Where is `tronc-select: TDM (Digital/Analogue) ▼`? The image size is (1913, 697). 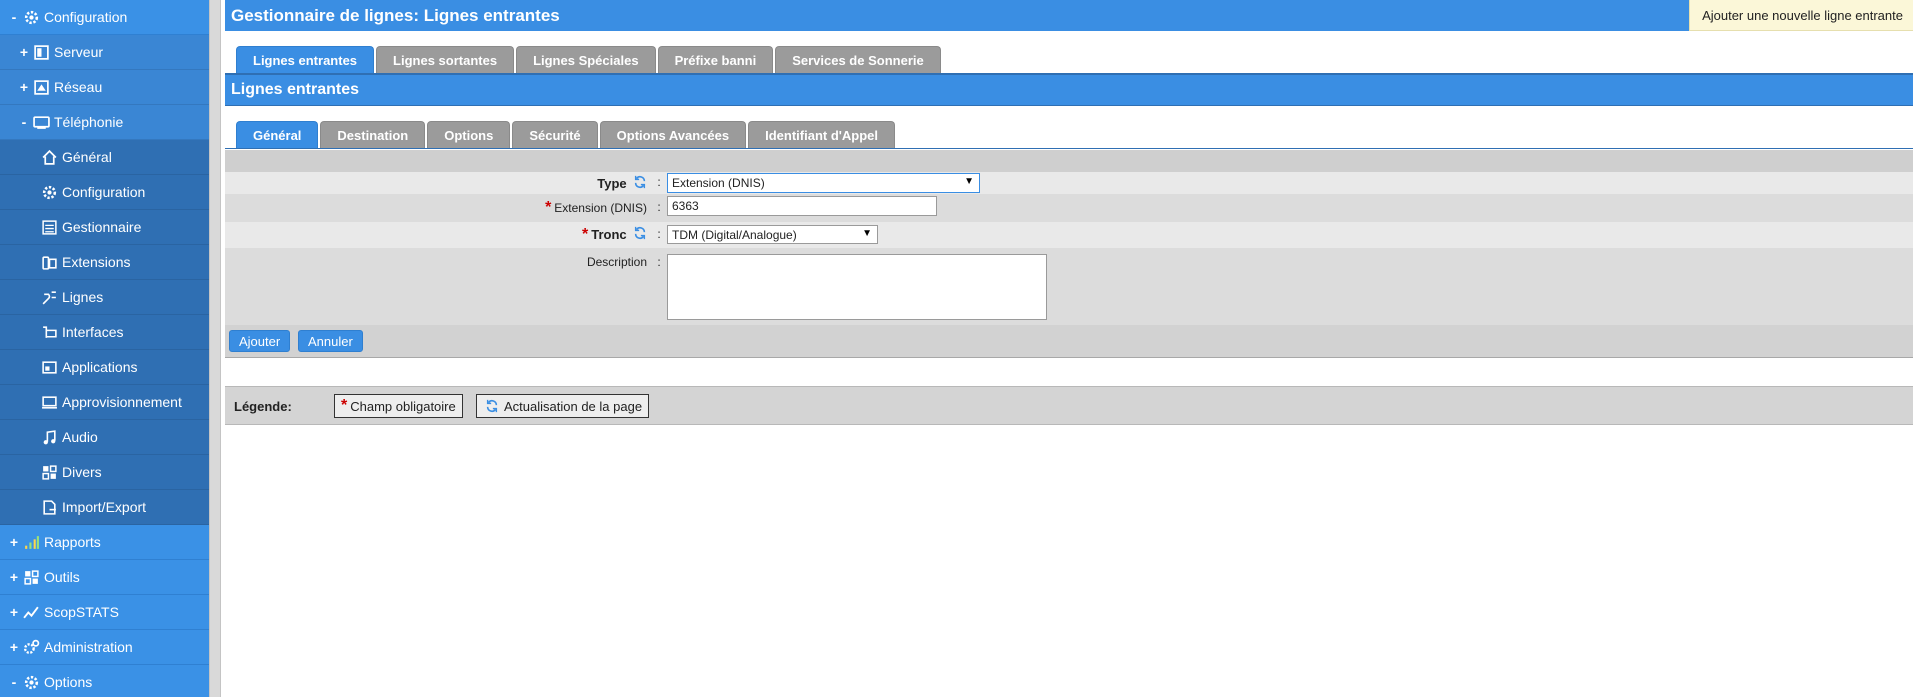
tronc-select: TDM (Digital/Analogue) ▼ is located at coordinates (772, 234).